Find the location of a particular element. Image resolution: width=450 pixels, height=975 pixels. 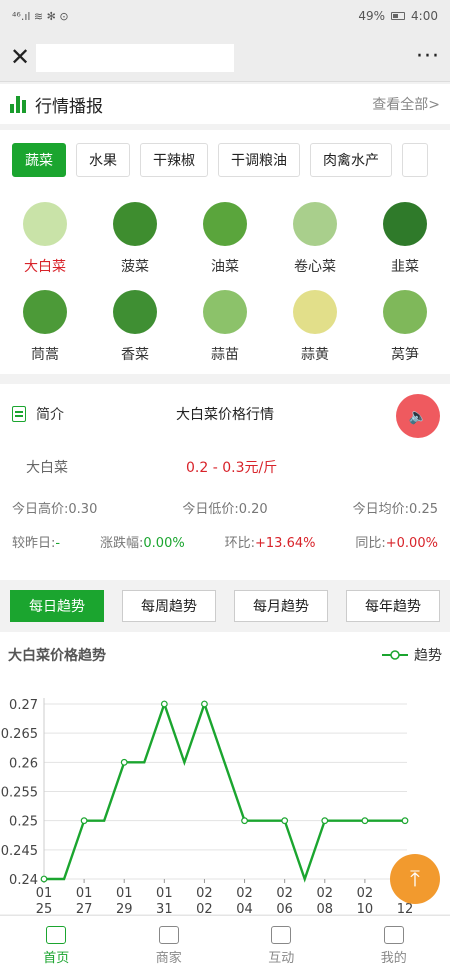

y-tick-label: 0.26 is located at coordinates (23, 763).